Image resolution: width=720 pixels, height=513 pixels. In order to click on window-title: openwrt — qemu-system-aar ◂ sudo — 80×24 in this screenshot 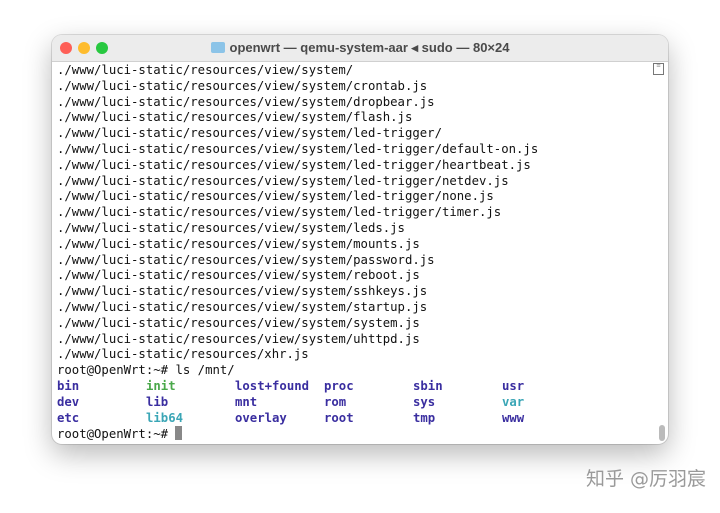, I will do `click(360, 48)`.